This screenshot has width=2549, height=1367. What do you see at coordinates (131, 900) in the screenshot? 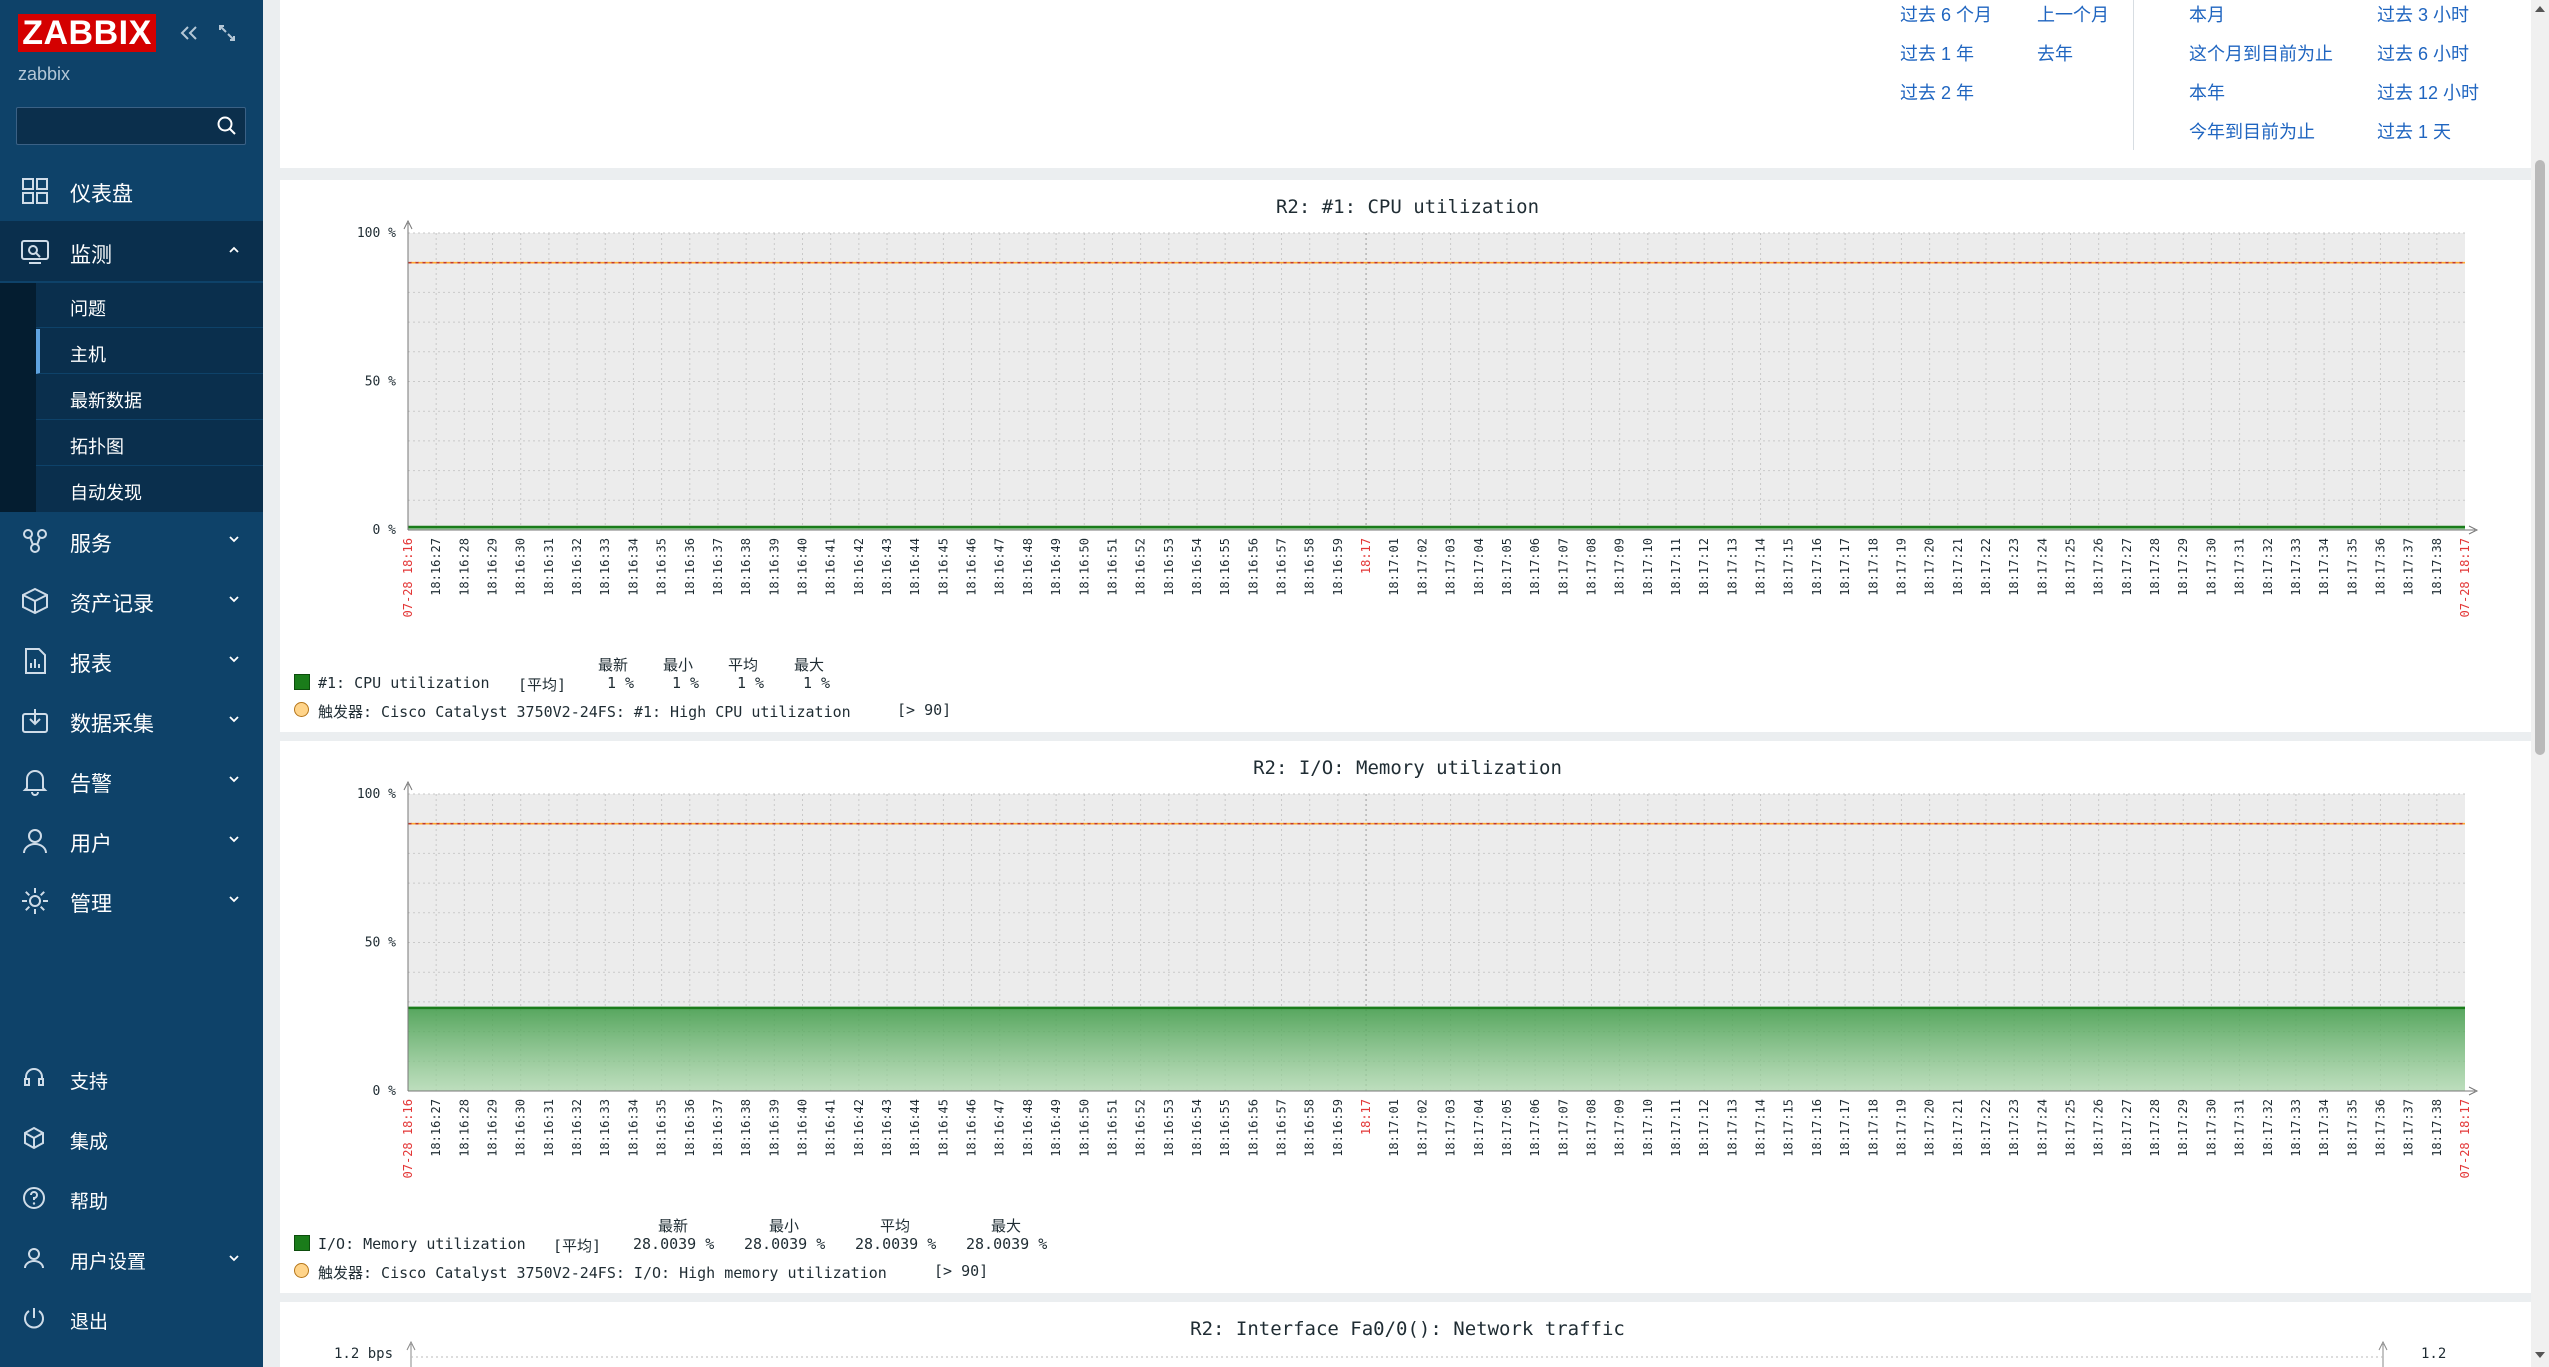
I see `nav-administration: 管理` at bounding box center [131, 900].